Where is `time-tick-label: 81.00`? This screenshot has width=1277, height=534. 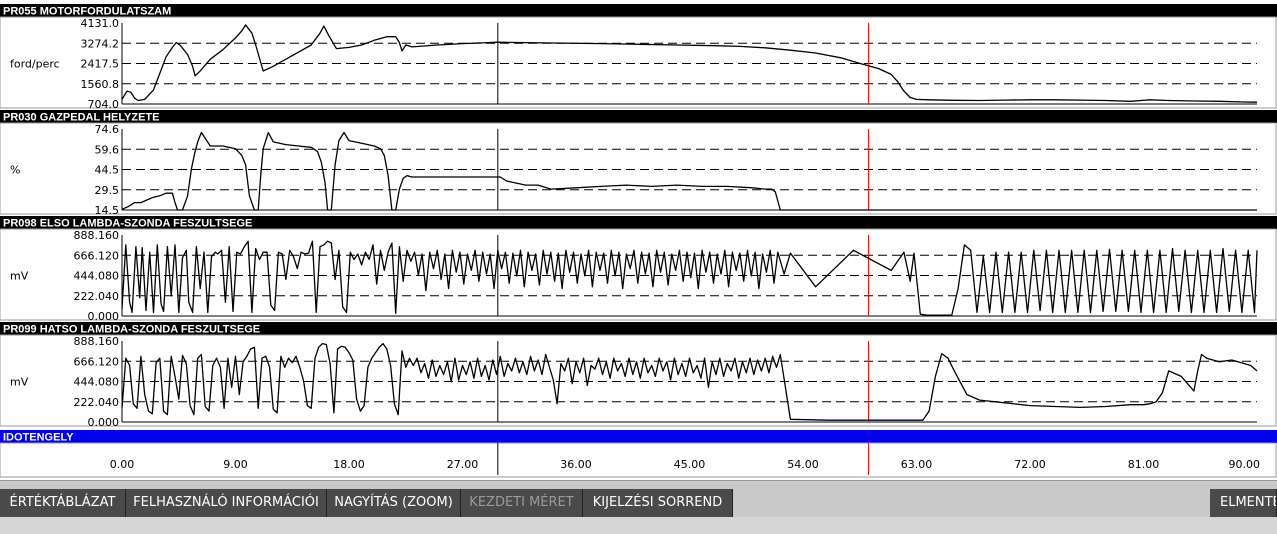
time-tick-label: 81.00 is located at coordinates (1144, 464).